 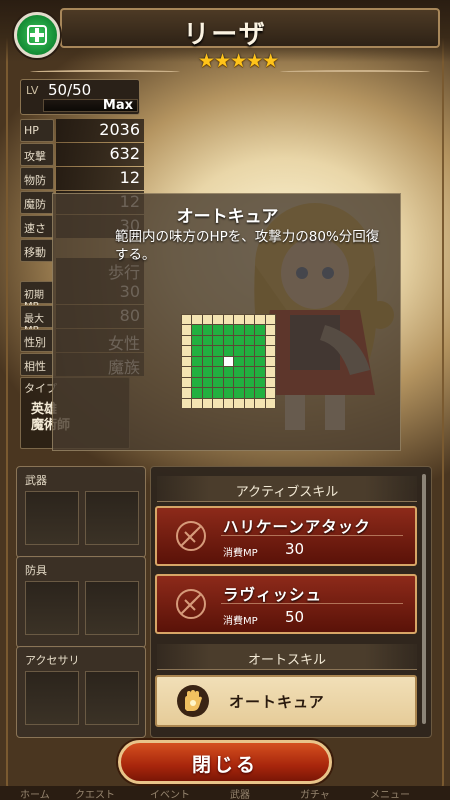 I want to click on stat-label: HP, so click(x=37, y=130).